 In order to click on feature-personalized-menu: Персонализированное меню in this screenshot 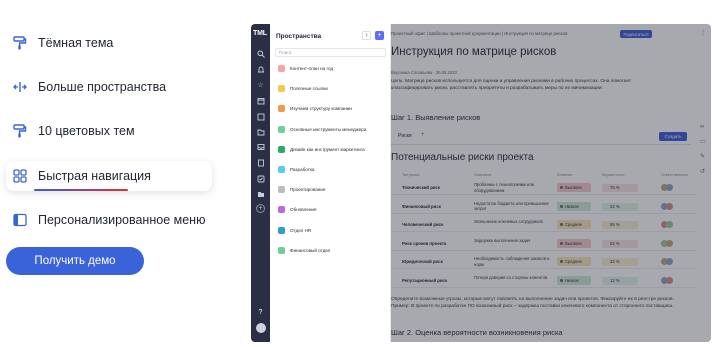, I will do `click(109, 220)`.